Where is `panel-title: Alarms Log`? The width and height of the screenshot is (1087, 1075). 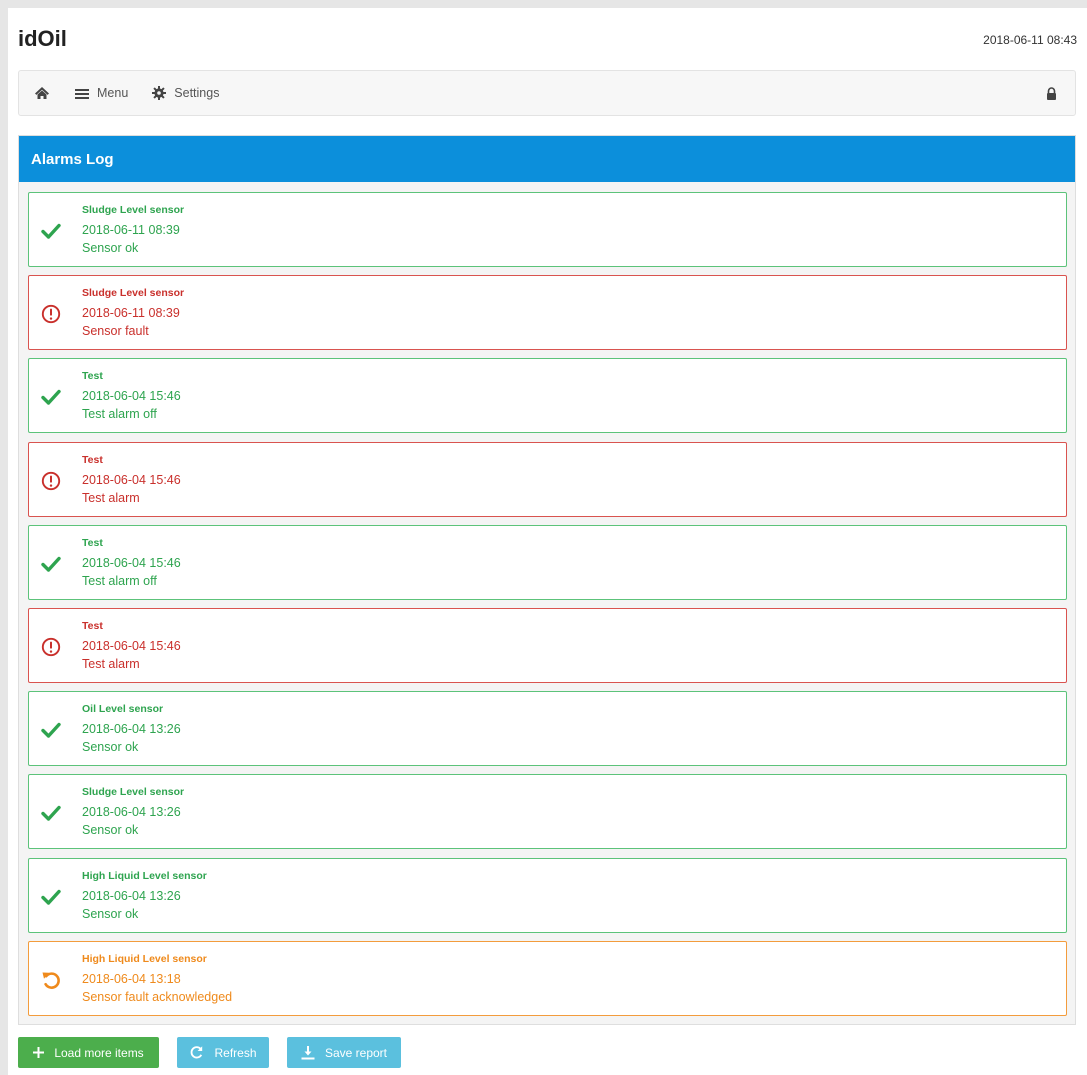
panel-title: Alarms Log is located at coordinates (72, 159).